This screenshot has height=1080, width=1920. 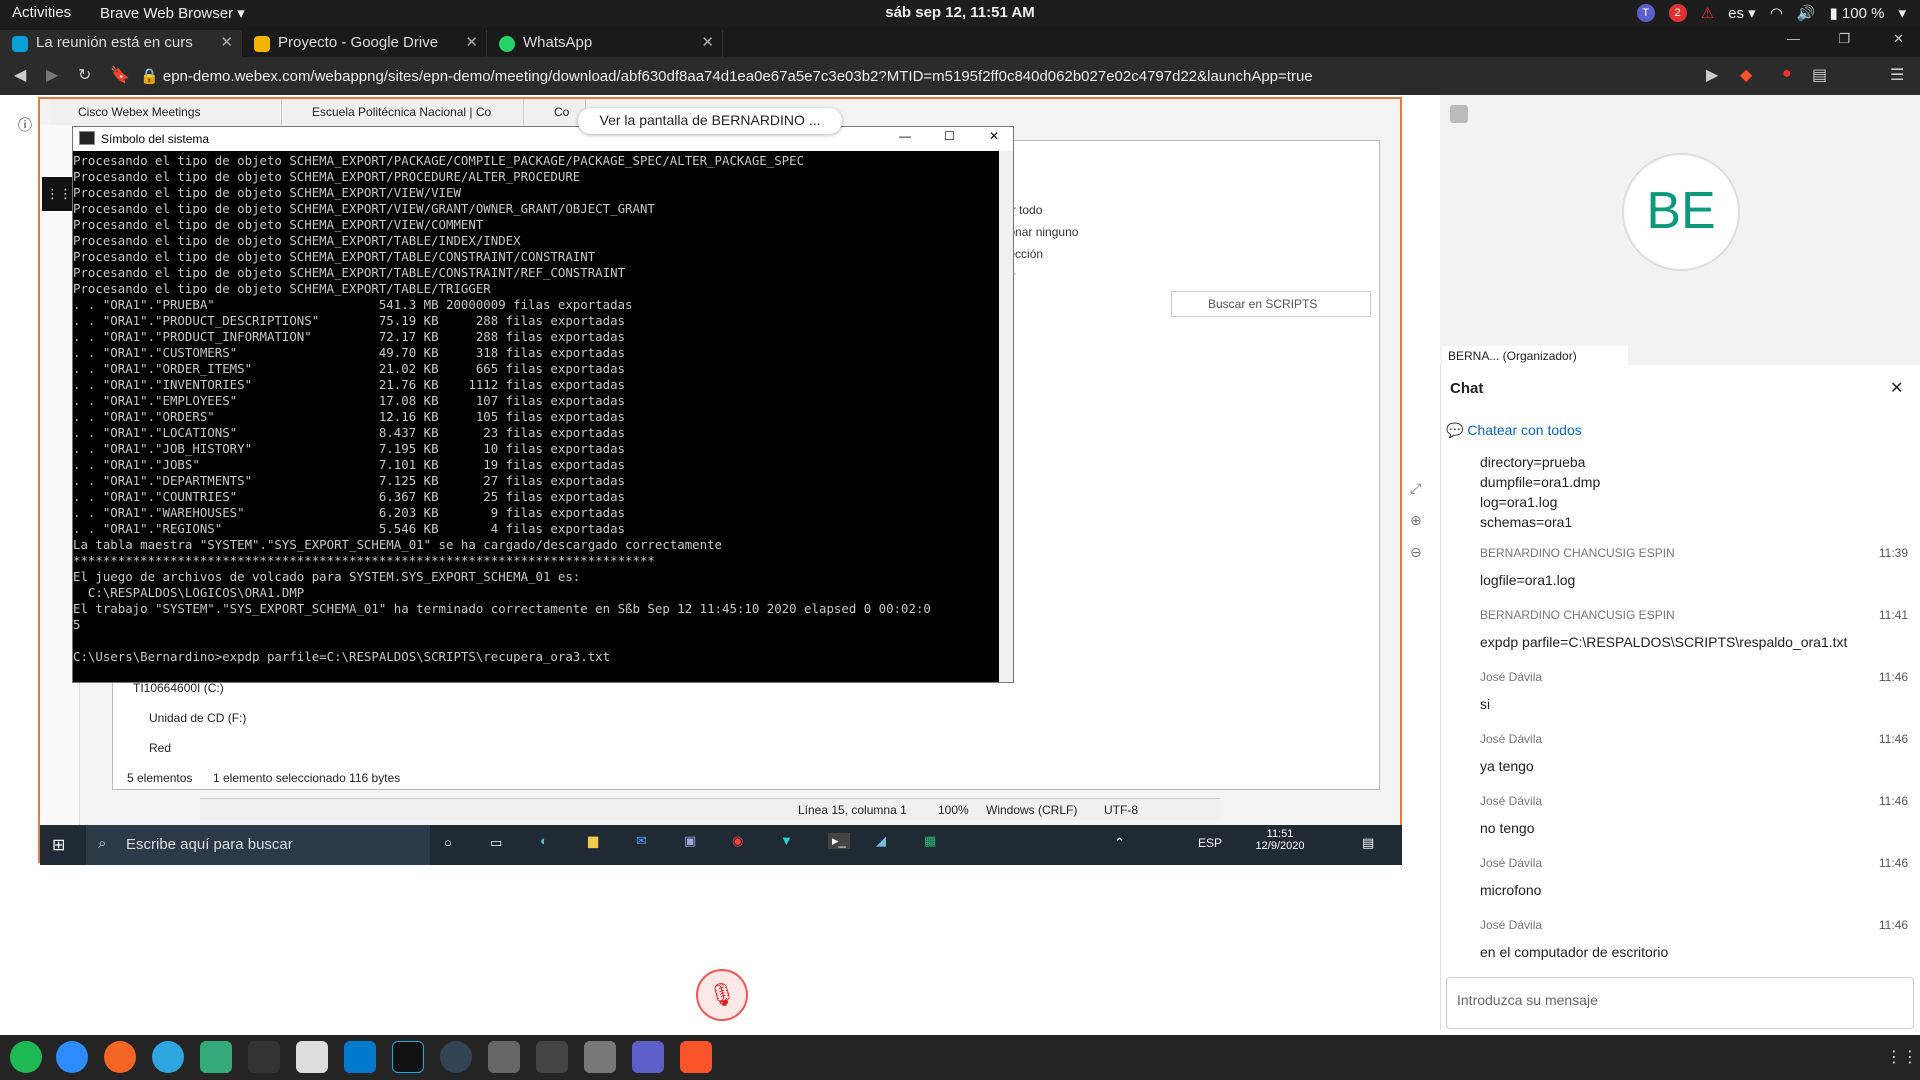 I want to click on brave-icon, so click(x=696, y=1057).